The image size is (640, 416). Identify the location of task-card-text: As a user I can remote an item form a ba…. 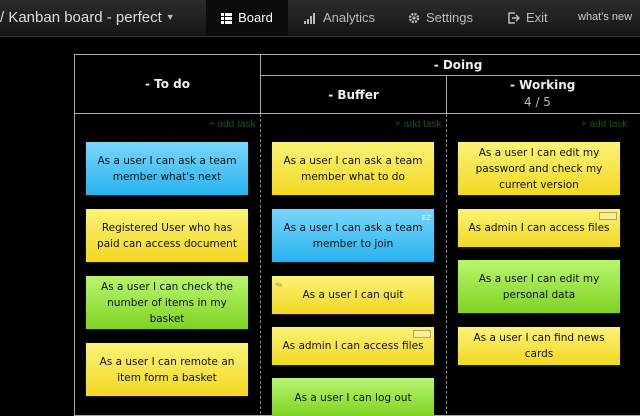
(167, 369).